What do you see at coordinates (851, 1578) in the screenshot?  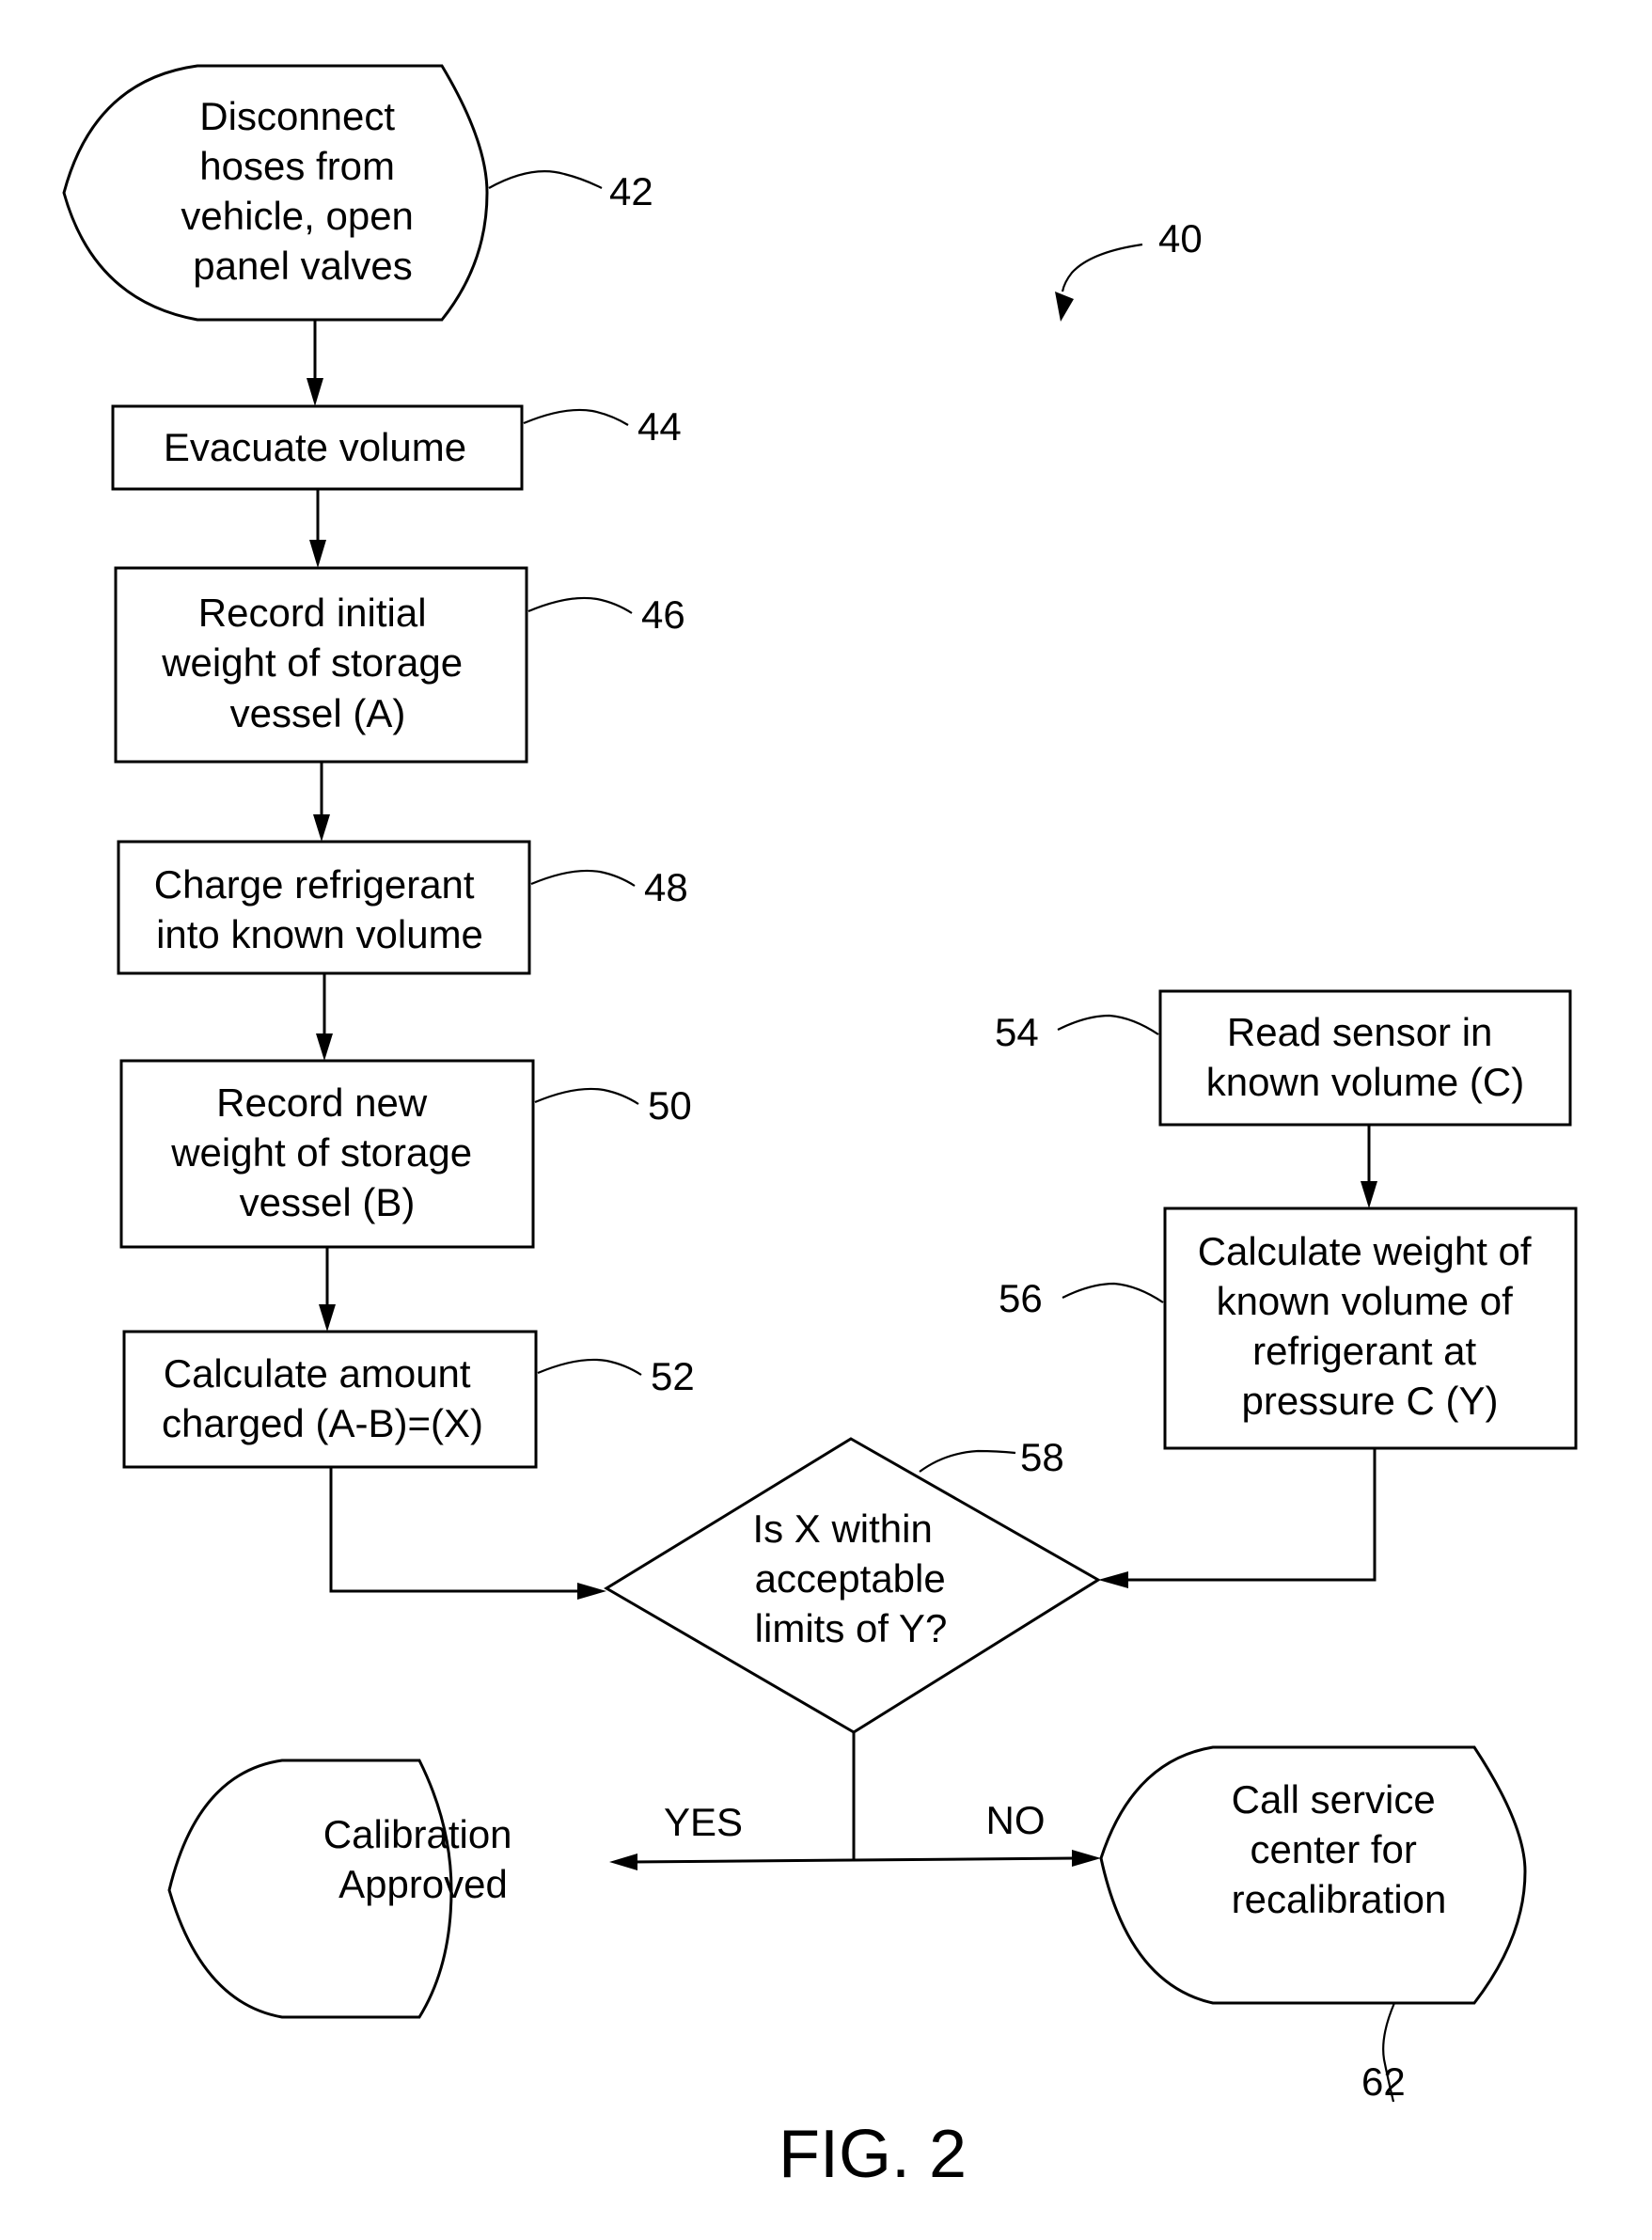 I see `node-line: acceptable` at bounding box center [851, 1578].